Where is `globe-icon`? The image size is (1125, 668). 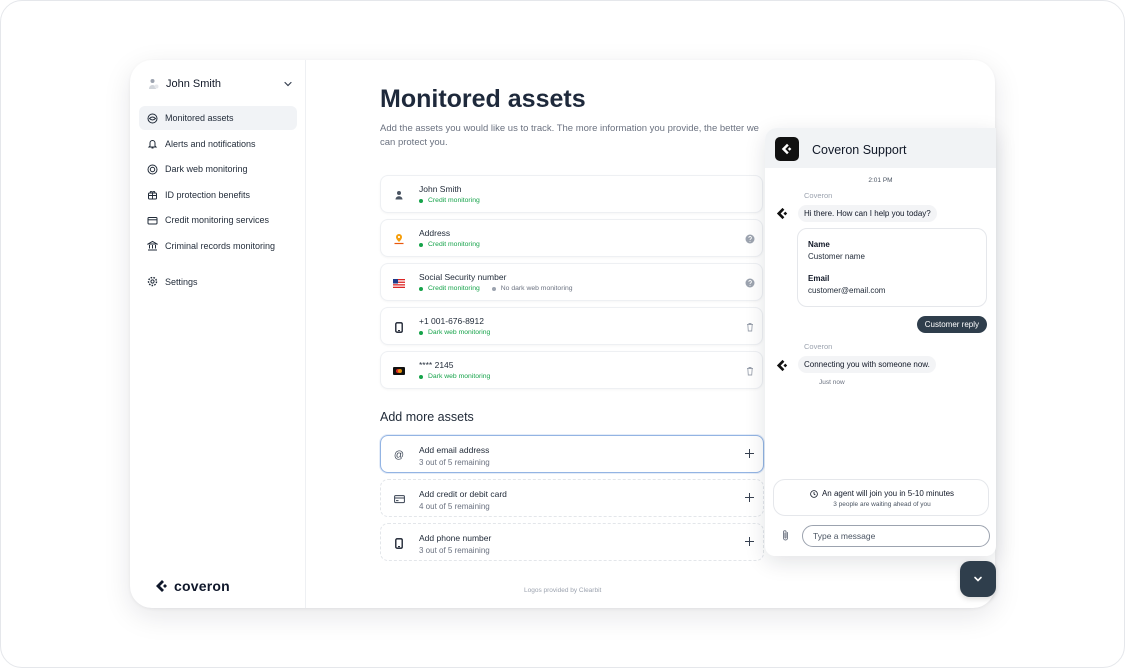 globe-icon is located at coordinates (152, 169).